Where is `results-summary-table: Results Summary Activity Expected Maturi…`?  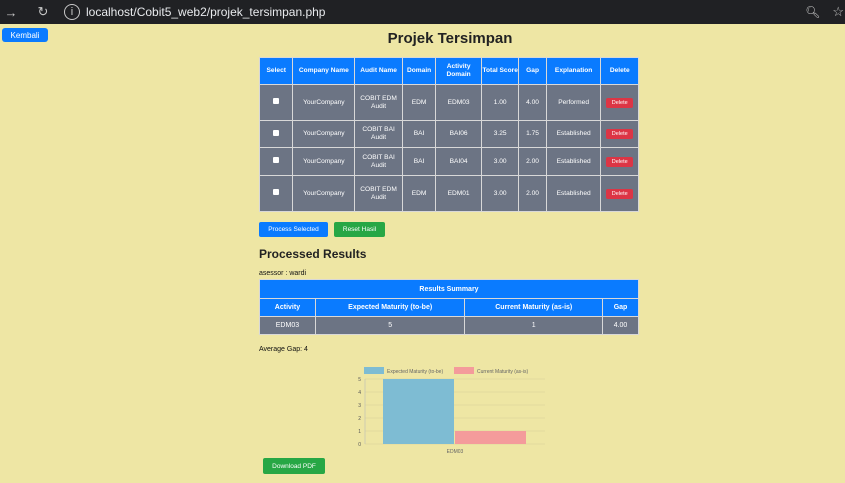 results-summary-table: Results Summary Activity Expected Maturi… is located at coordinates (449, 307).